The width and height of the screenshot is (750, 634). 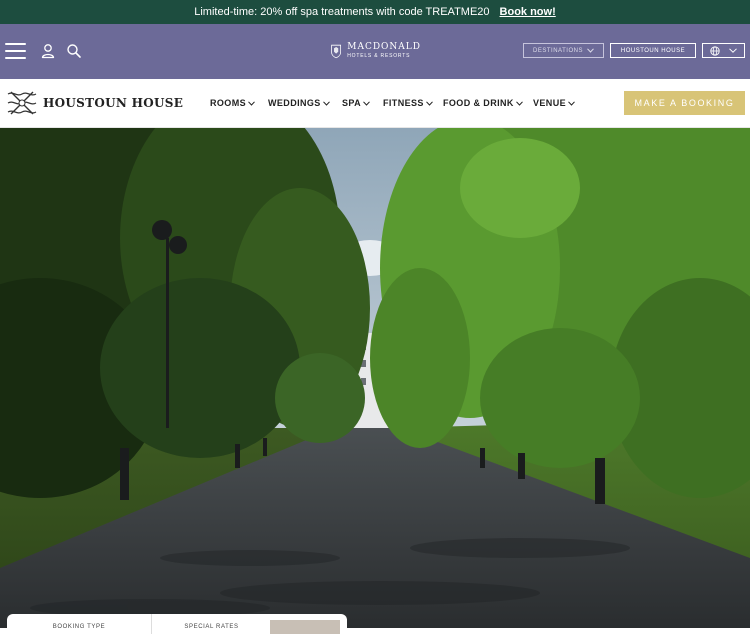 I want to click on brand-subtitle: HOTELS & RESORTS, so click(x=379, y=56).